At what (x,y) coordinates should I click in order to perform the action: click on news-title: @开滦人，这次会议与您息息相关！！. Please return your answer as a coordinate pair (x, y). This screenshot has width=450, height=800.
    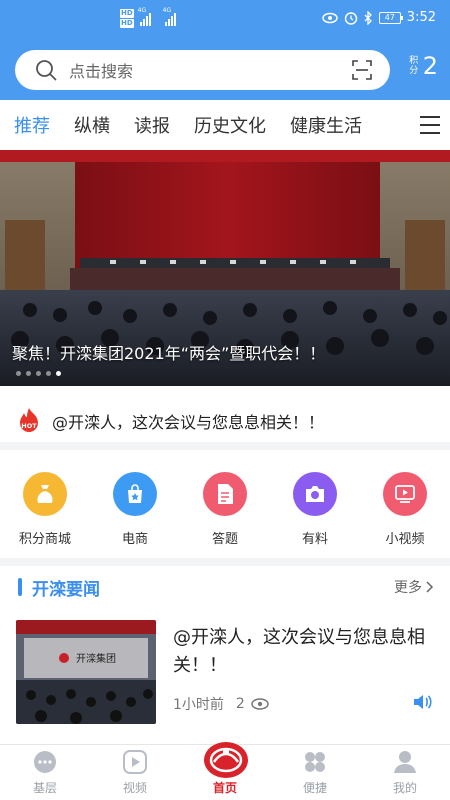
    Looking at the image, I should click on (304, 652).